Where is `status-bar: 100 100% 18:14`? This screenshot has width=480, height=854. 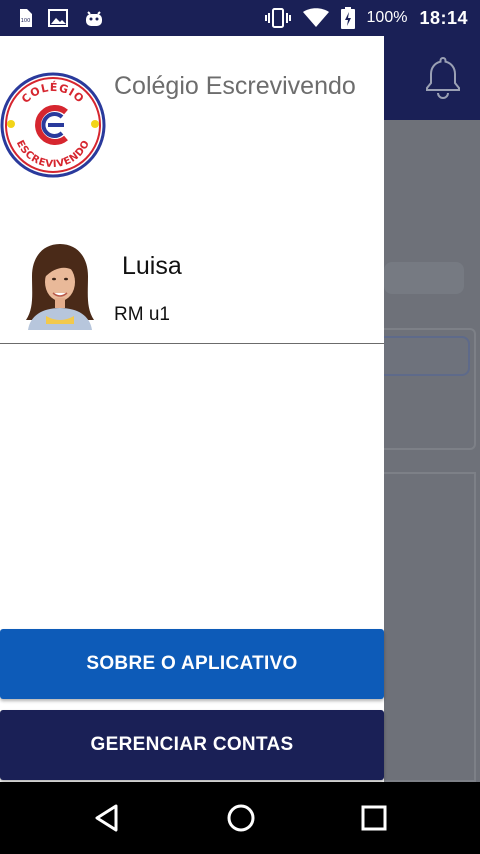
status-bar: 100 100% 18:14 is located at coordinates (240, 18).